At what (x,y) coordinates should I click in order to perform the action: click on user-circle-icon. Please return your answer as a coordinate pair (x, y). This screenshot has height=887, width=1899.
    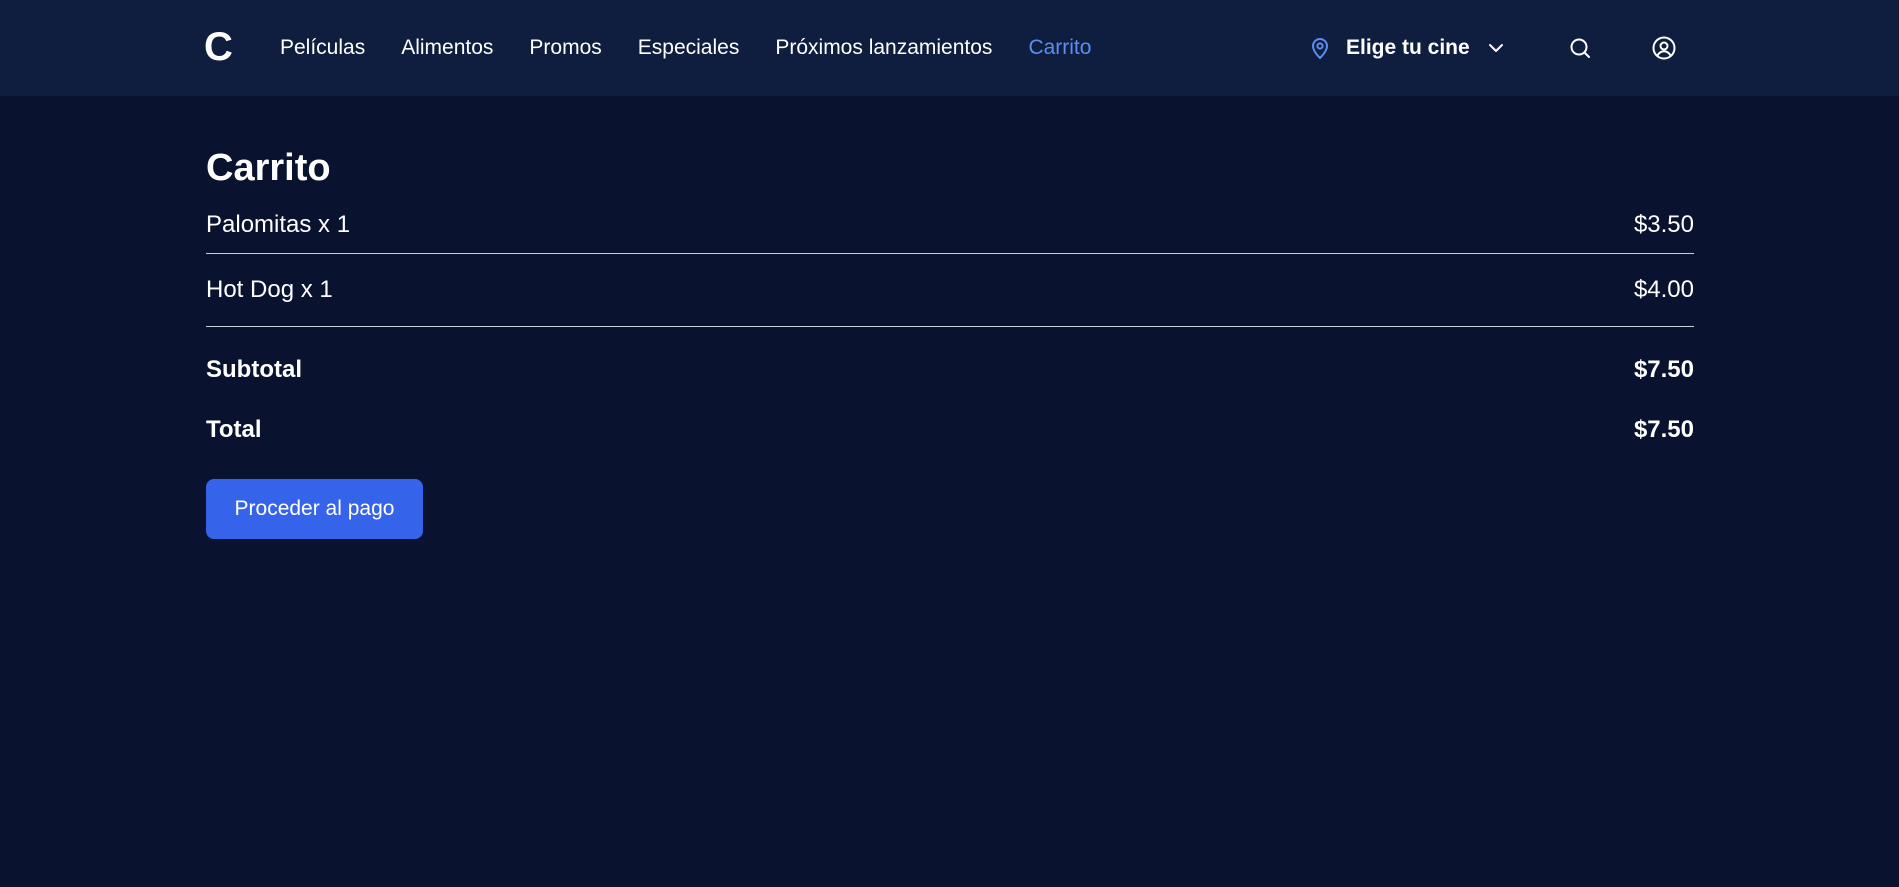
    Looking at the image, I should click on (1664, 48).